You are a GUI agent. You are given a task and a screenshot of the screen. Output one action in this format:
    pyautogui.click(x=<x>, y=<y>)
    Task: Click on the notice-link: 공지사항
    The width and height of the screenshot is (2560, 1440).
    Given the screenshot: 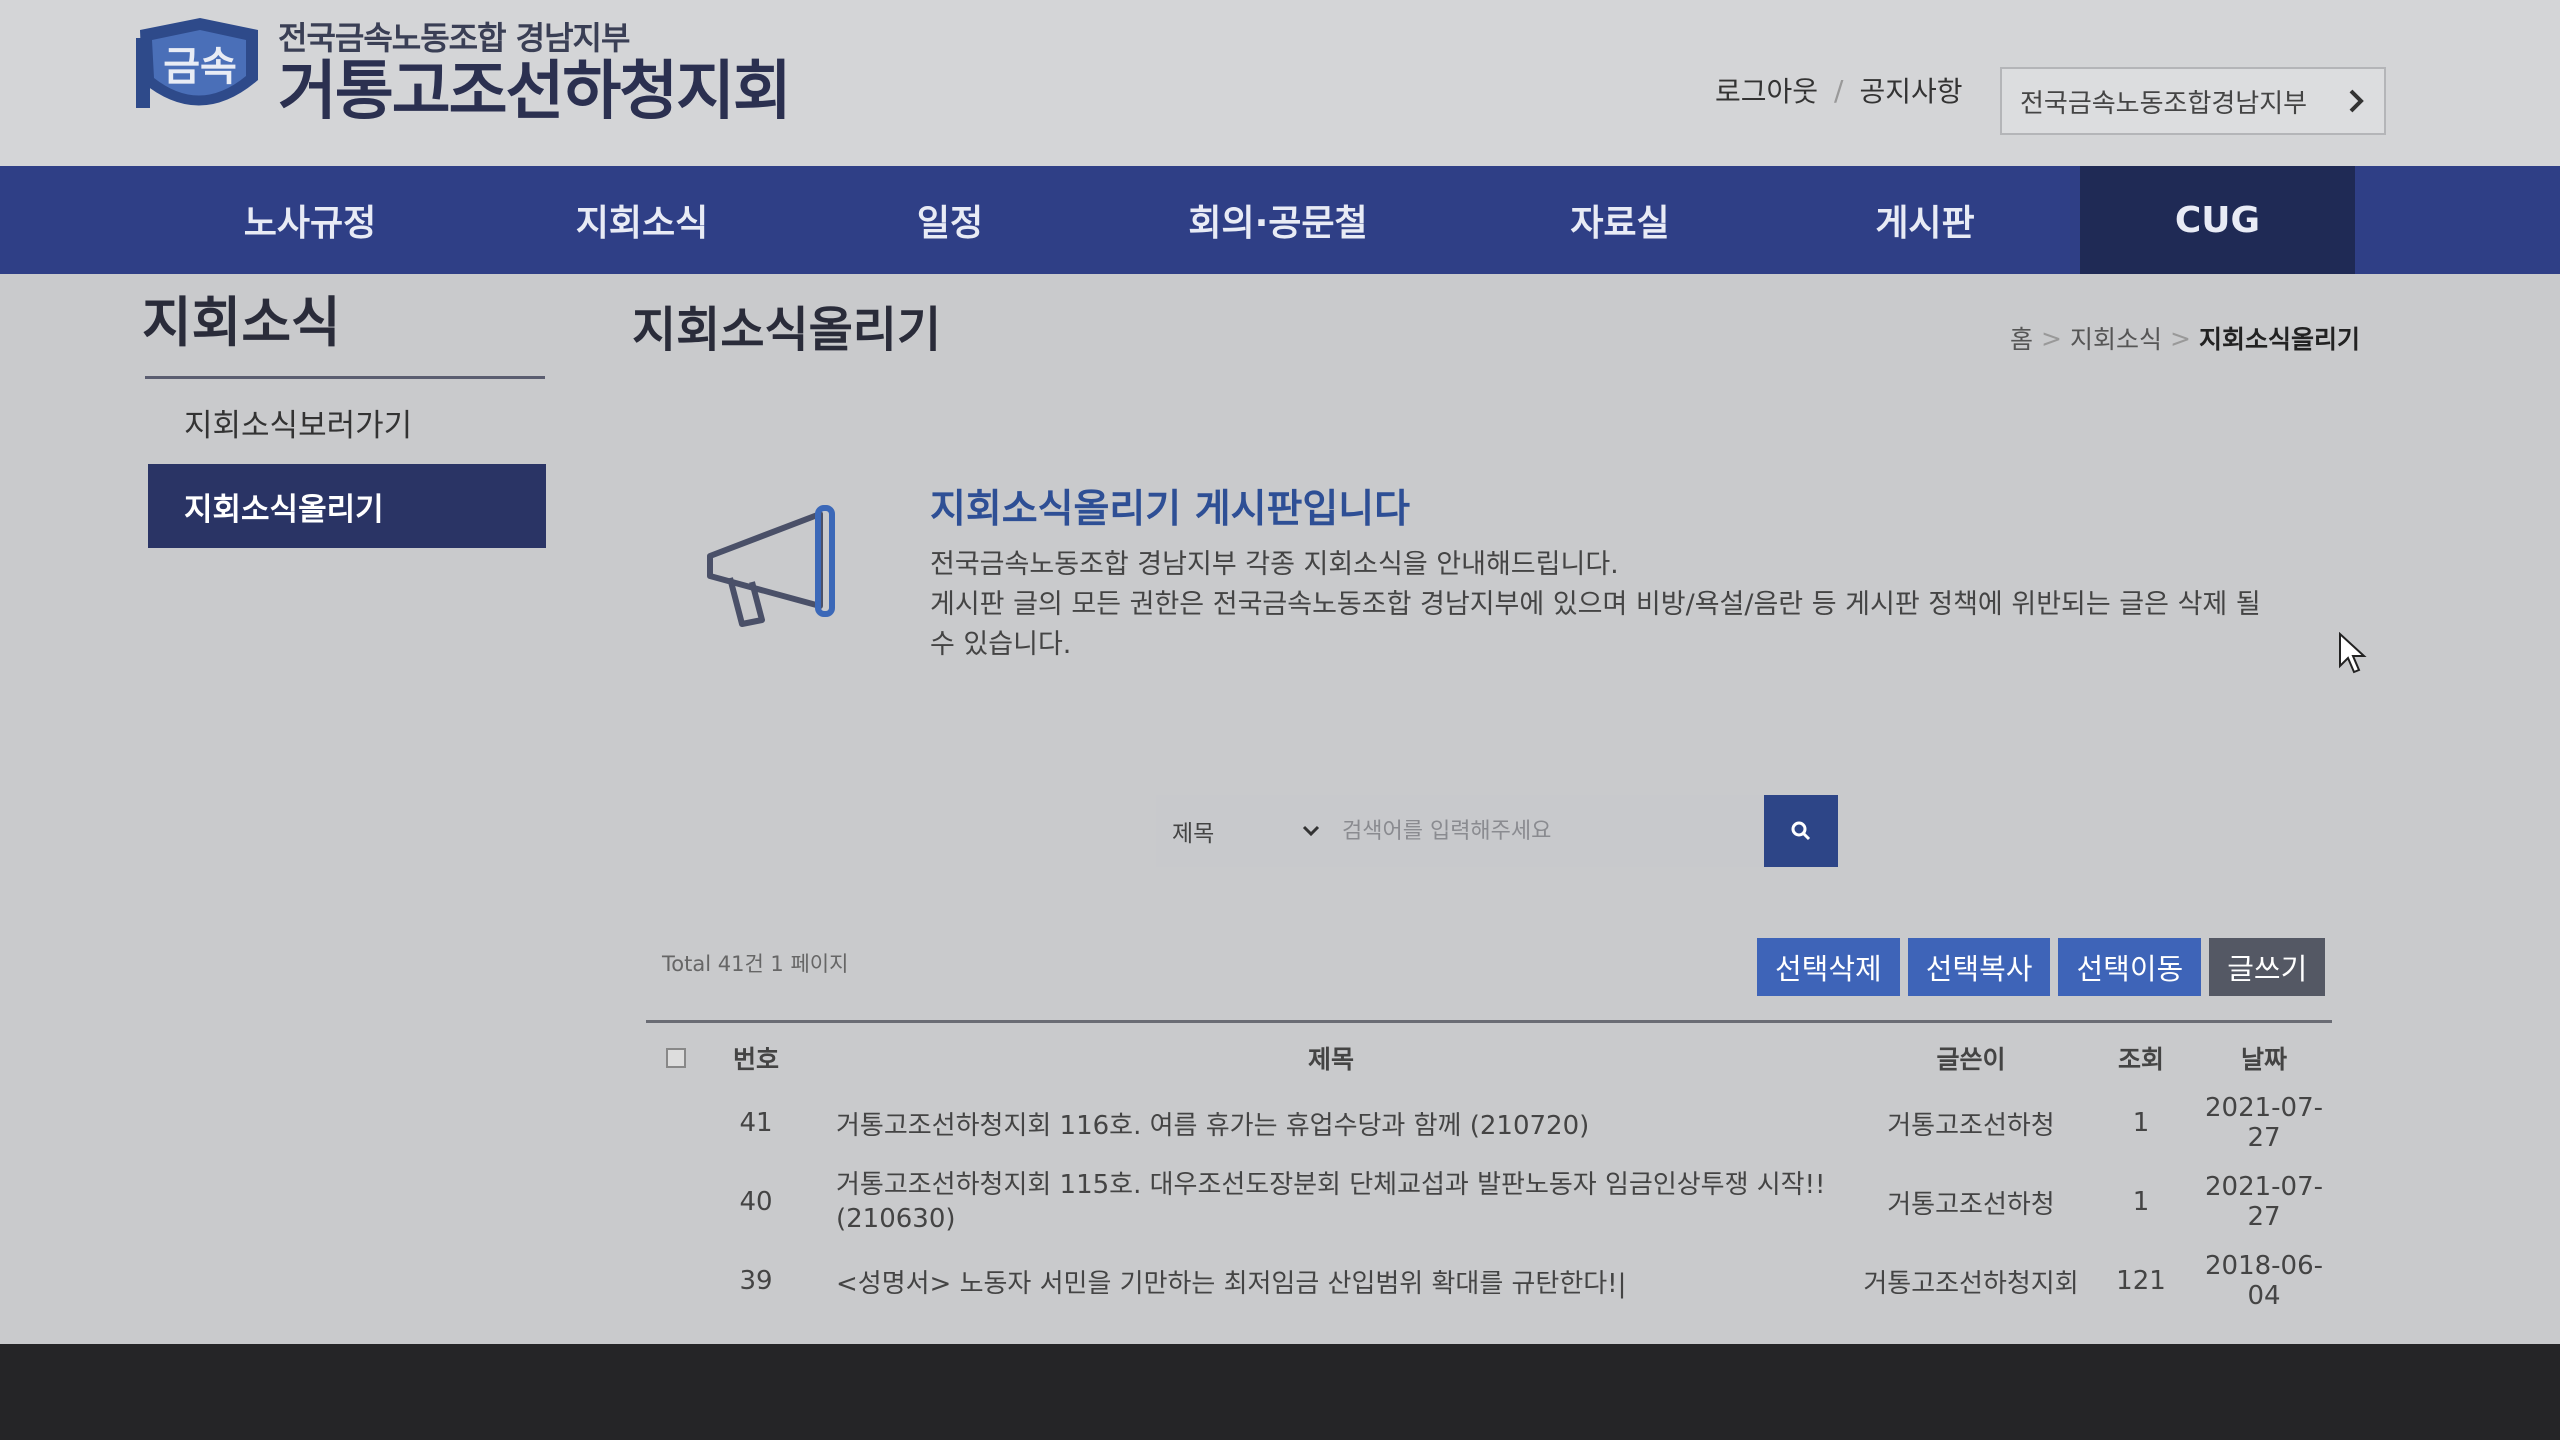 What is the action you would take?
    pyautogui.click(x=1910, y=90)
    